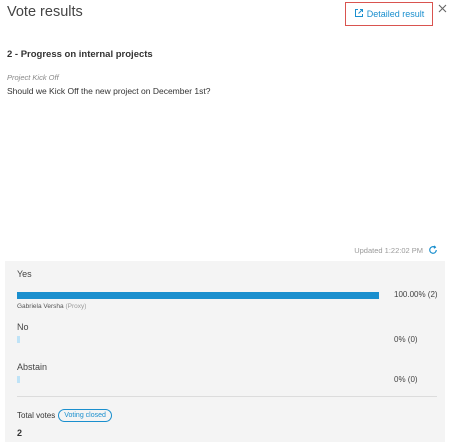 This screenshot has height=442, width=450. I want to click on total-votes-label: Total votes, so click(36, 415).